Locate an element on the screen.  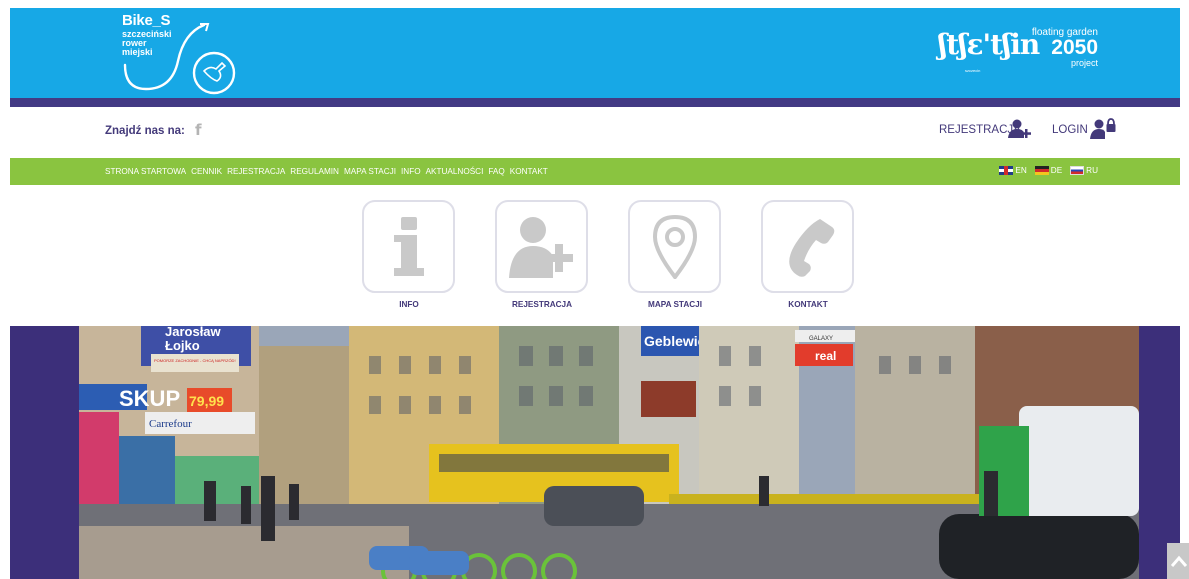
language-de: DE is located at coordinates (1048, 170).